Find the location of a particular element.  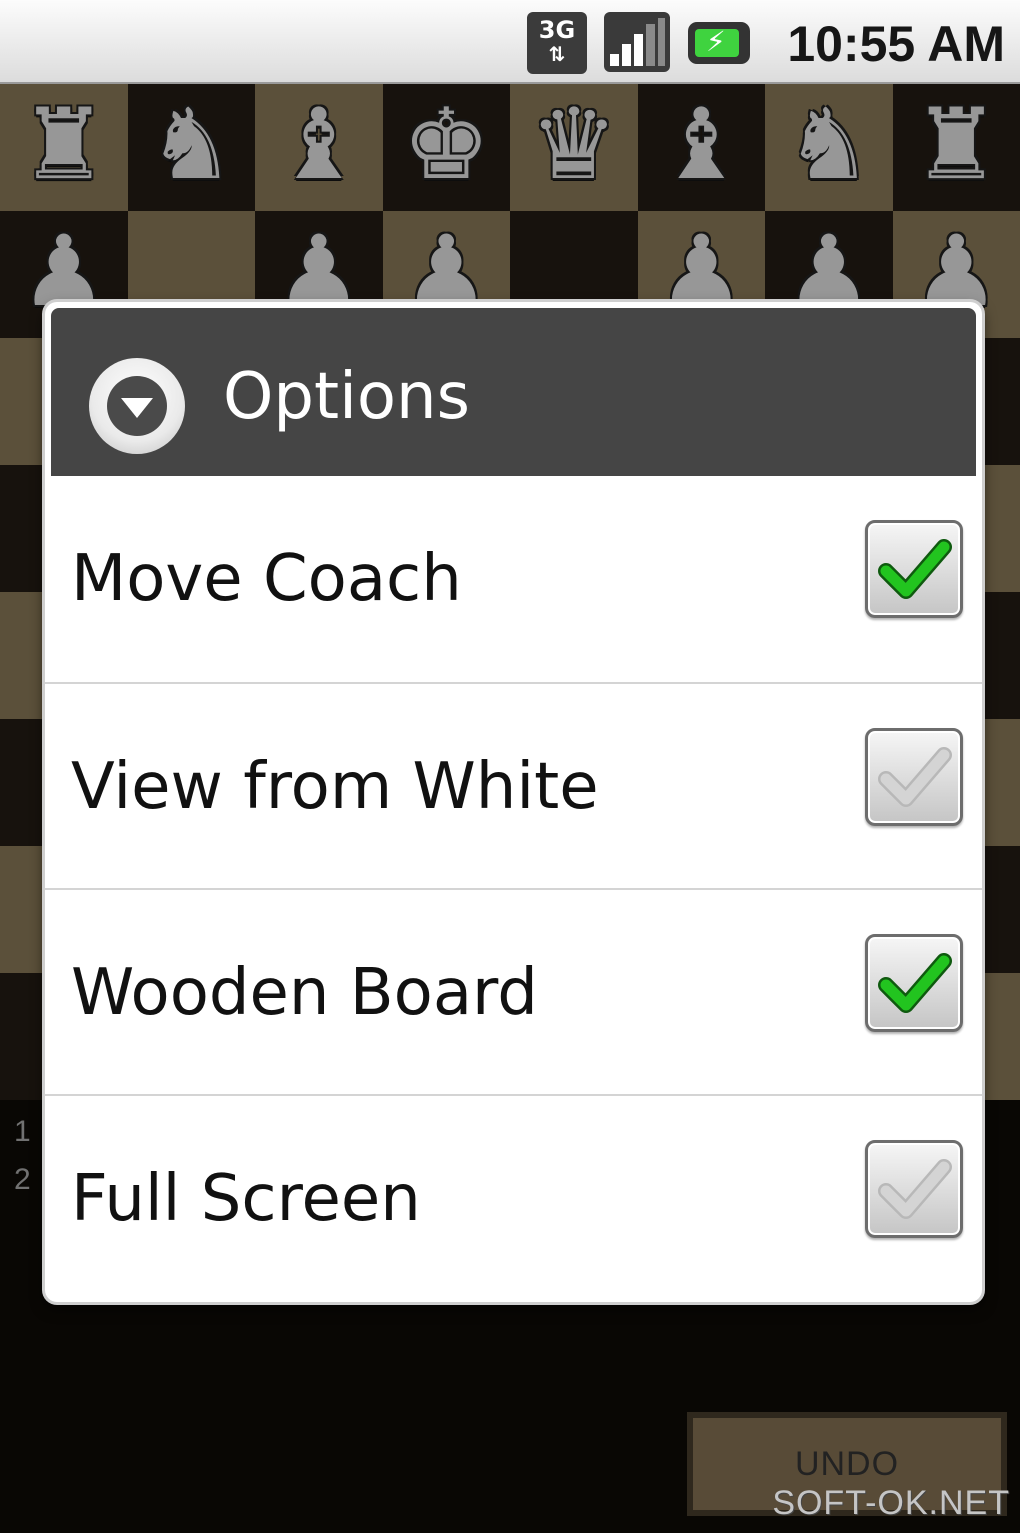

network-type-label: 3G is located at coordinates (557, 30).